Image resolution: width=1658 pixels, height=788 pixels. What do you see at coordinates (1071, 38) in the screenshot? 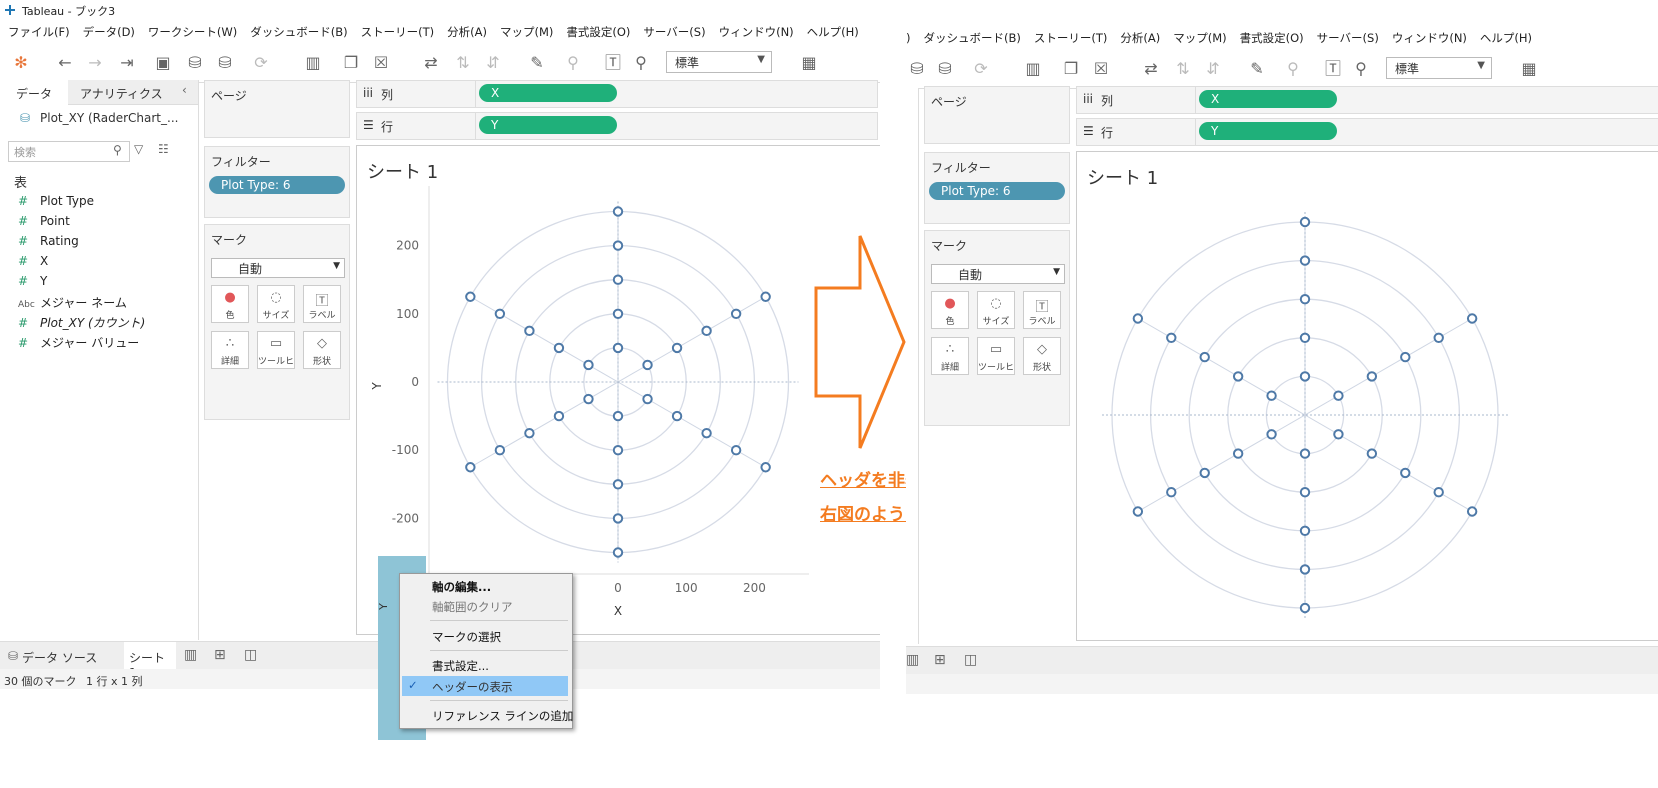
I see `menu-item: ストーリー(T)` at bounding box center [1071, 38].